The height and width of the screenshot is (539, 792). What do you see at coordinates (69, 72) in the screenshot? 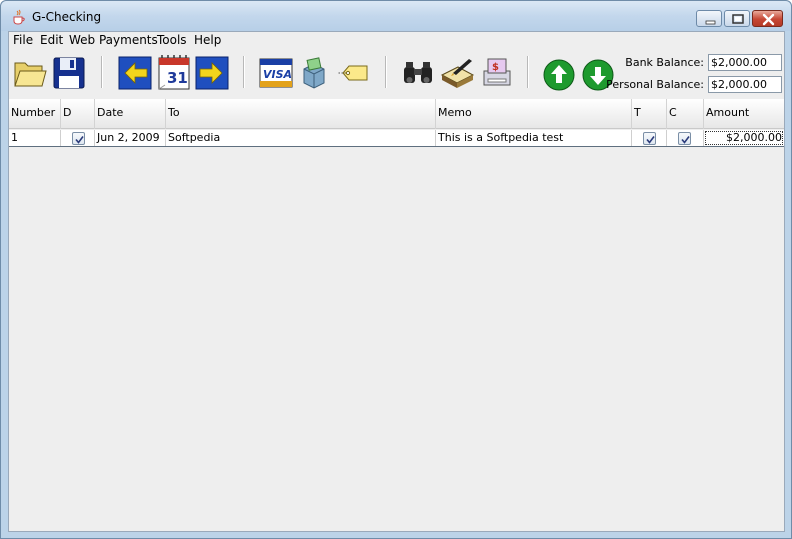
I see `save-disk-icon` at bounding box center [69, 72].